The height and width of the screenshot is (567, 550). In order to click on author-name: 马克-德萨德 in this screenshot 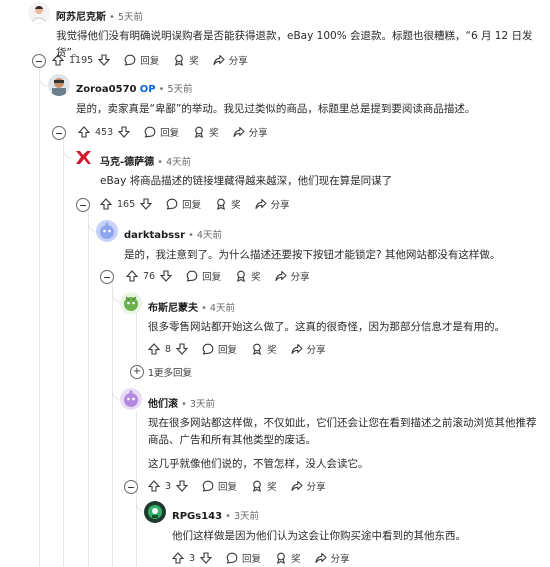, I will do `click(127, 162)`.